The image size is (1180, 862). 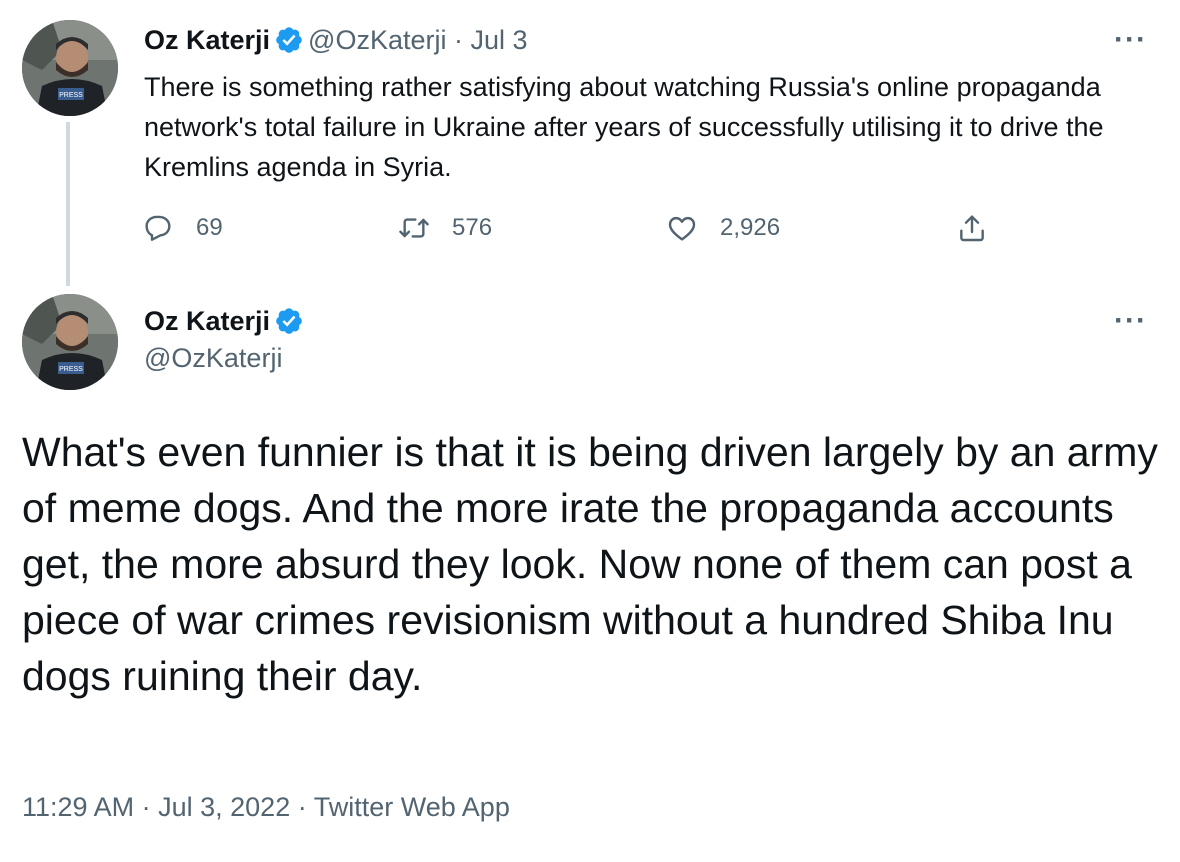 What do you see at coordinates (412, 807) in the screenshot?
I see `tweet-source: Twitter Web App` at bounding box center [412, 807].